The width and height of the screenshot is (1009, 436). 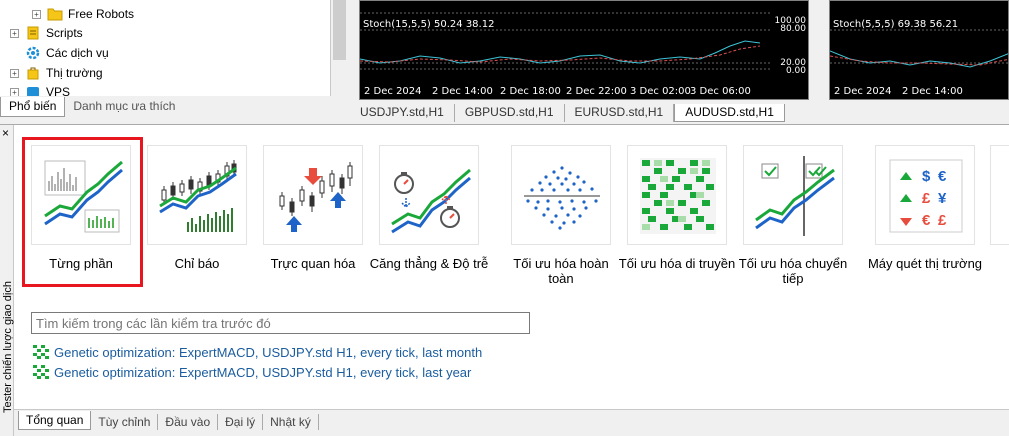 I want to click on mode-label: Căng thẳng & Độ trễ, so click(x=429, y=263).